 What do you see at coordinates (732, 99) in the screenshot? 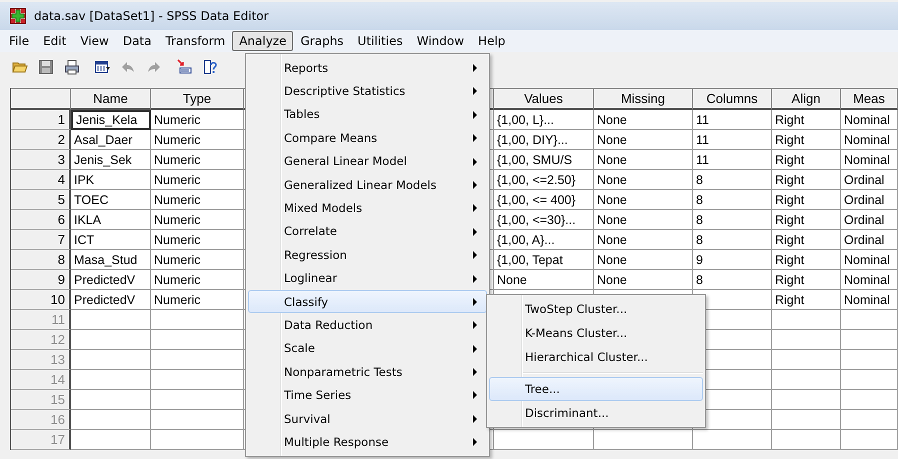
I see `column-header: Columns` at bounding box center [732, 99].